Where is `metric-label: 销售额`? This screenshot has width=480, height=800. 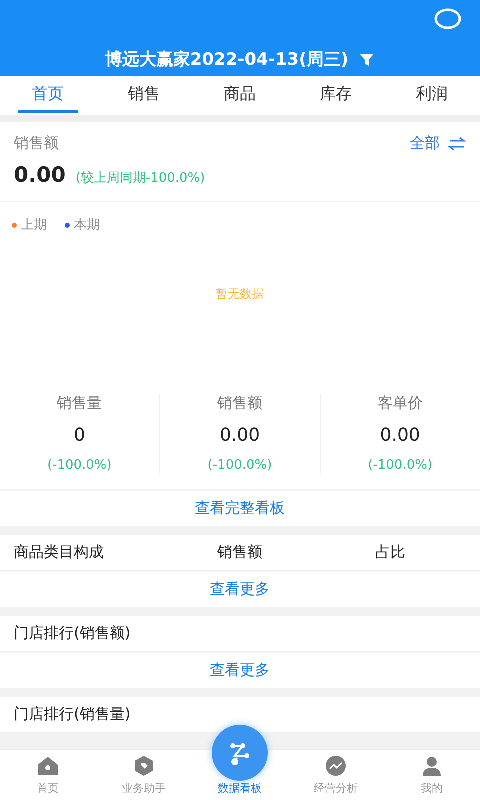
metric-label: 销售额 is located at coordinates (239, 403).